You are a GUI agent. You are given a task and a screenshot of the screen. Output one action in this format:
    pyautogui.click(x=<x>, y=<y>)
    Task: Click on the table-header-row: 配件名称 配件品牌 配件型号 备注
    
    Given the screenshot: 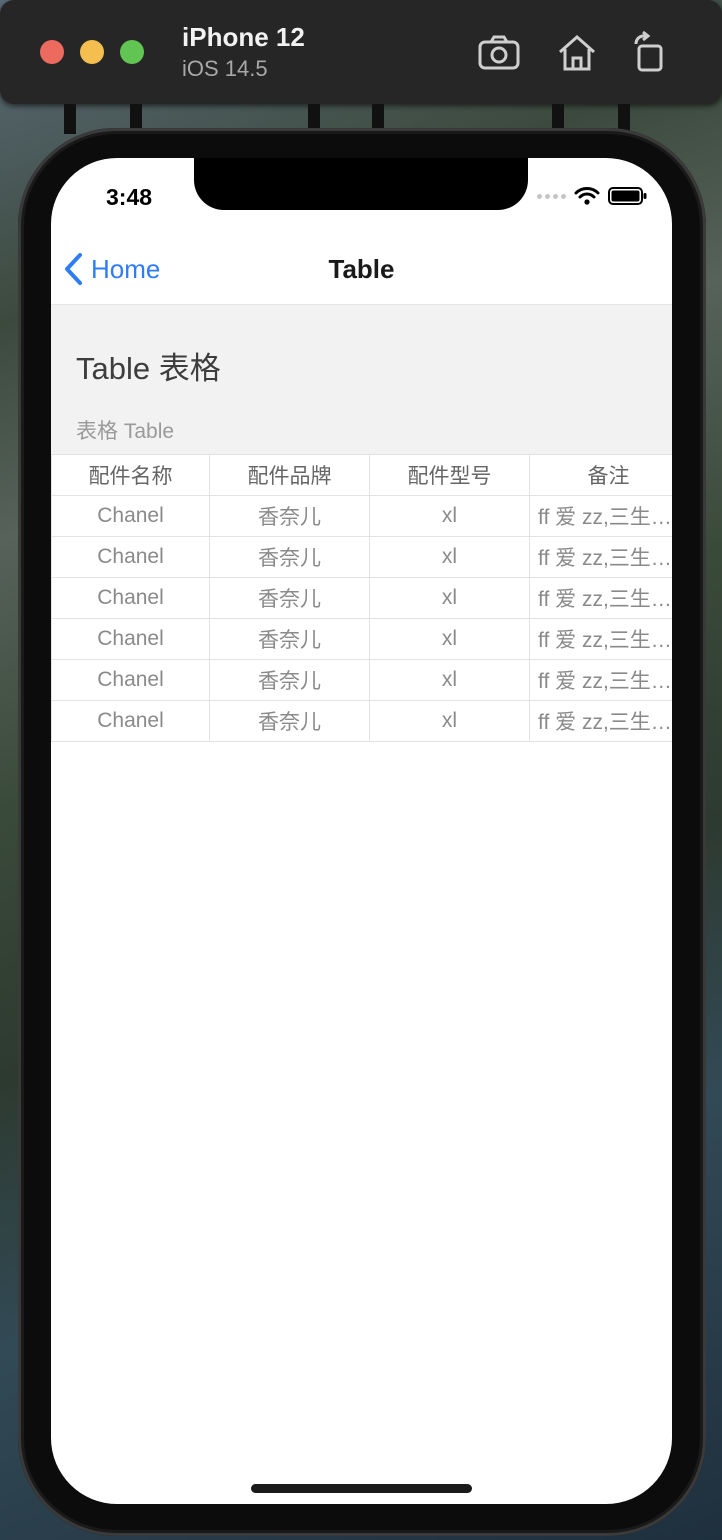 What is the action you would take?
    pyautogui.click(x=361, y=475)
    